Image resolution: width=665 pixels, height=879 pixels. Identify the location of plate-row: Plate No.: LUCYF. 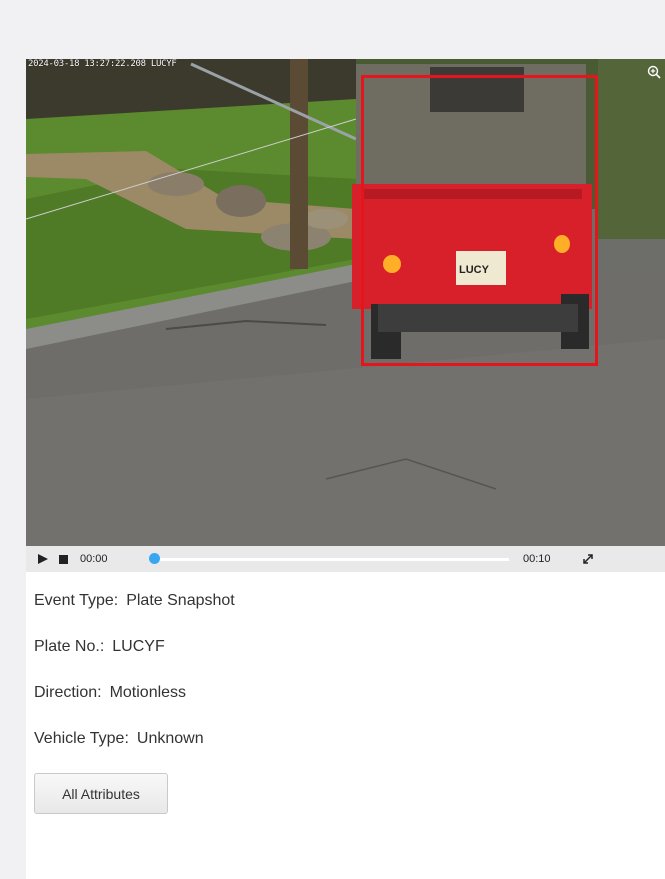
(134, 646).